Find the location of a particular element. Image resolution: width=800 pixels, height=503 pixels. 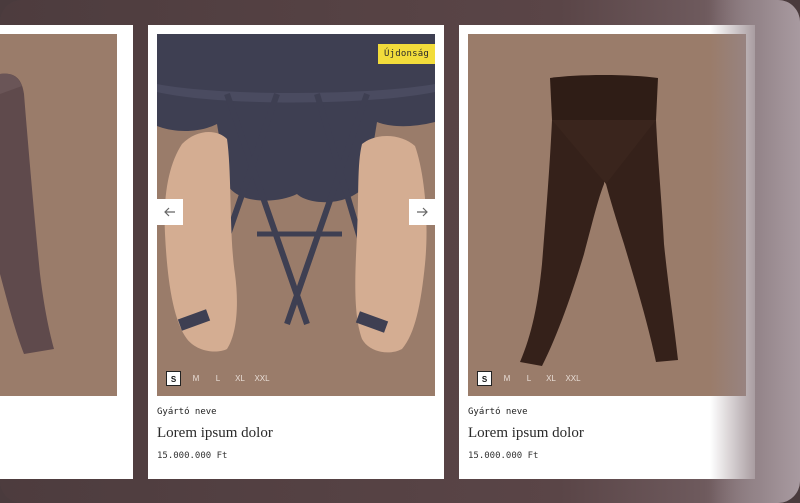

previous-image-button is located at coordinates (170, 212).